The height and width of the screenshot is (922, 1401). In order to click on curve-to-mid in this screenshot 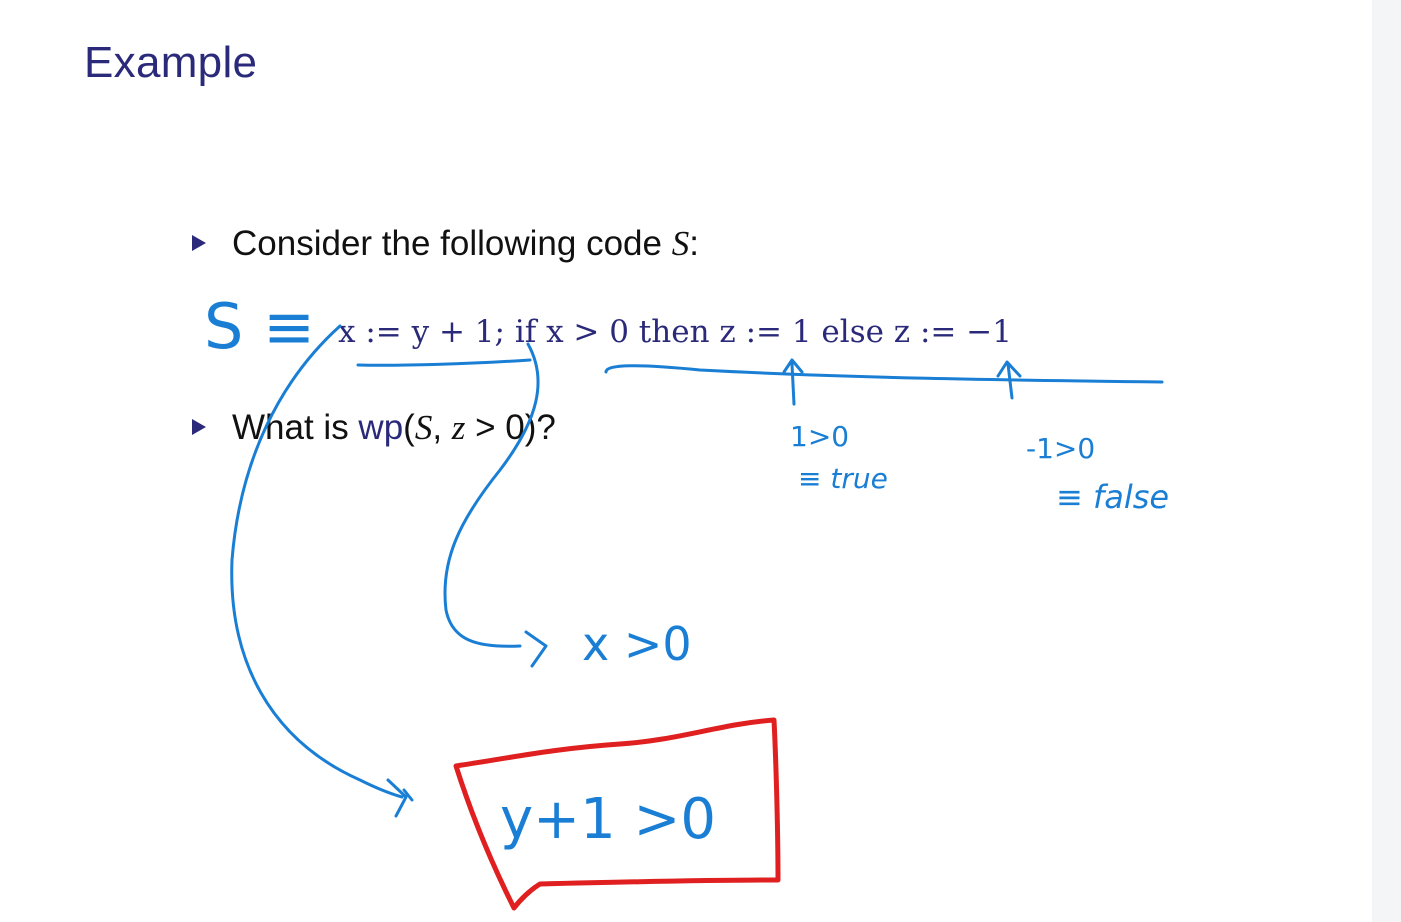, I will do `click(491, 495)`.